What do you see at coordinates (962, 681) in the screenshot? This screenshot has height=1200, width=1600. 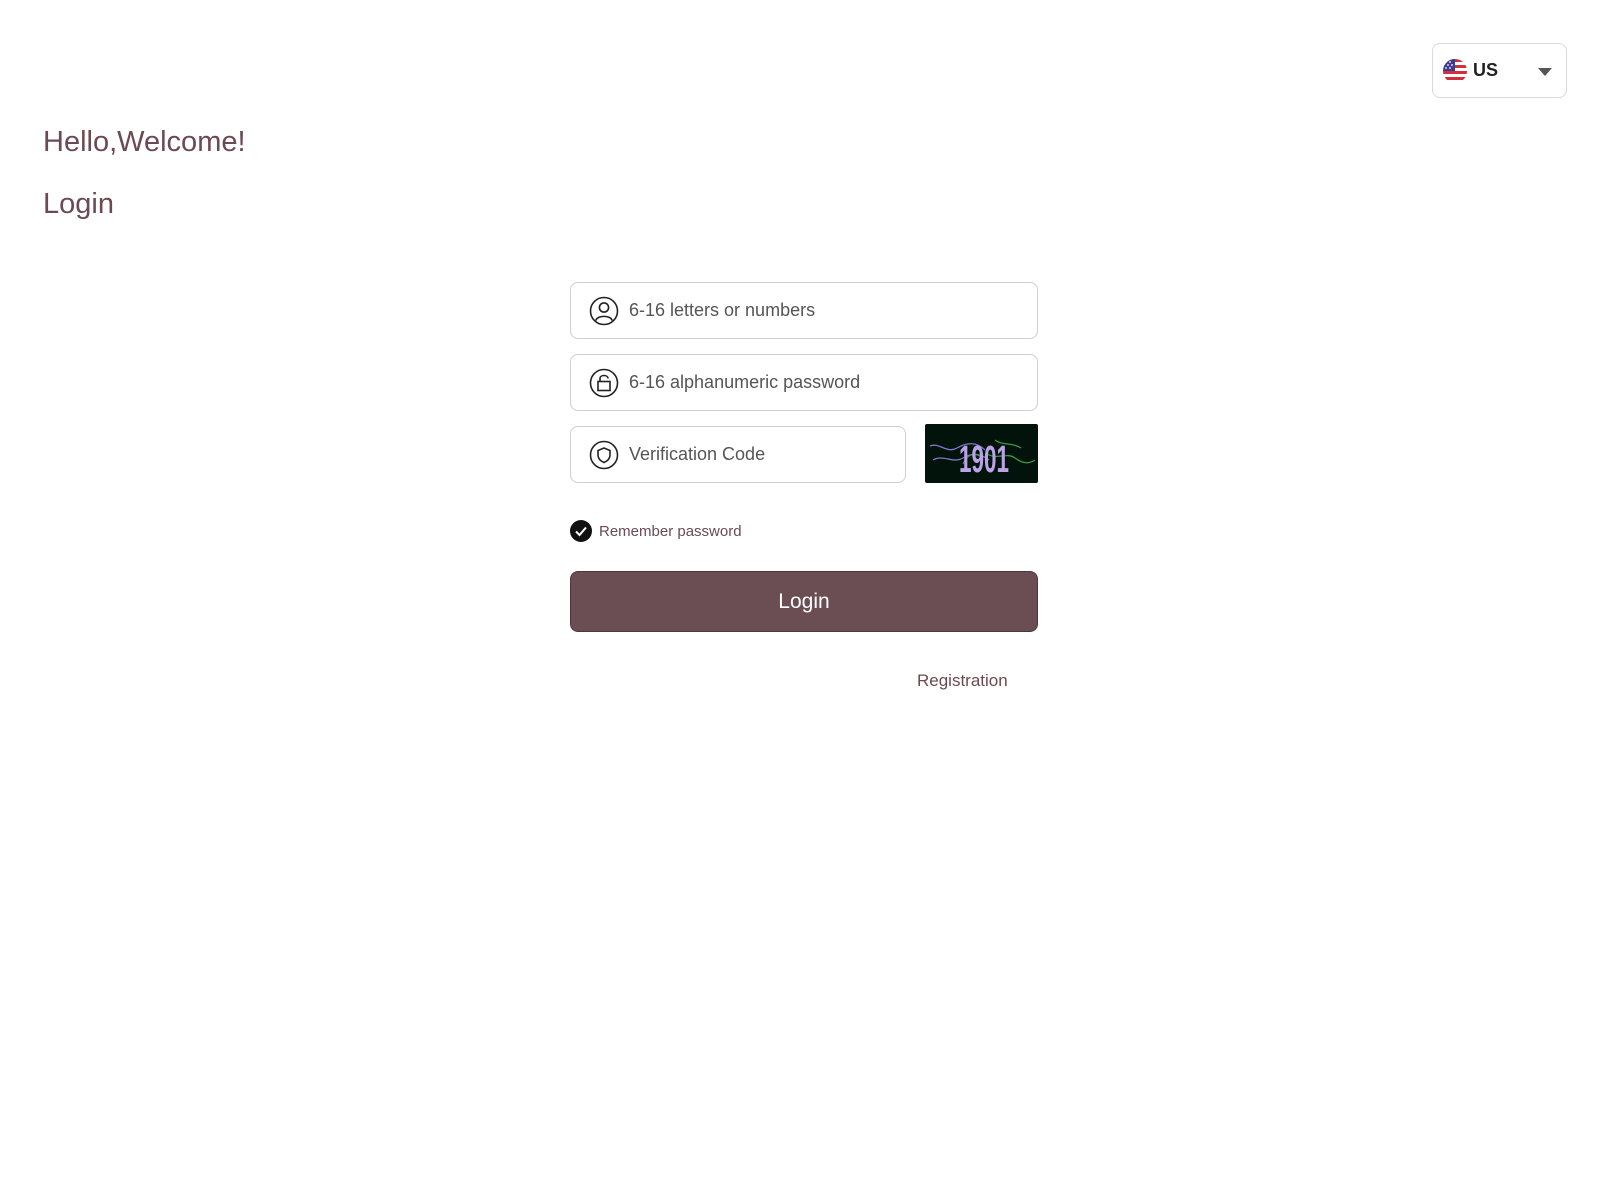 I see `registration-link: Registration` at bounding box center [962, 681].